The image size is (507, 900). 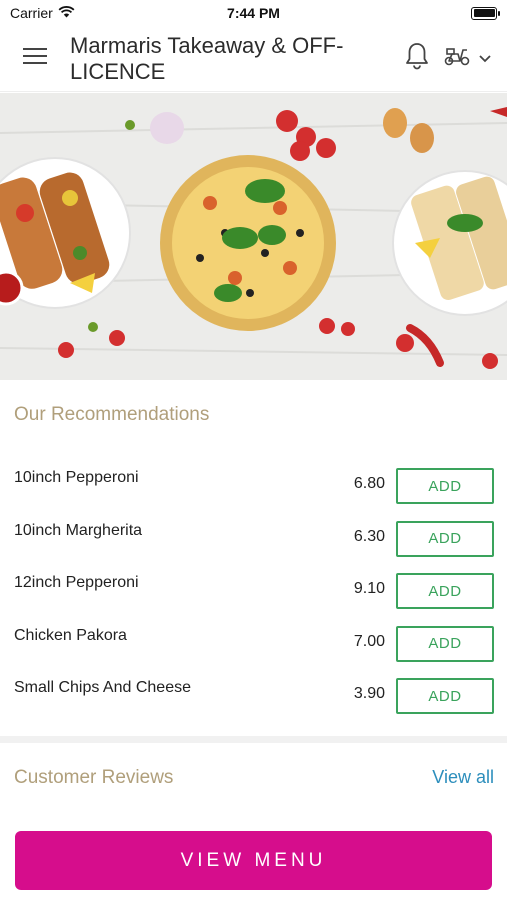 I want to click on view-all-reviews-link: View all, so click(x=463, y=777).